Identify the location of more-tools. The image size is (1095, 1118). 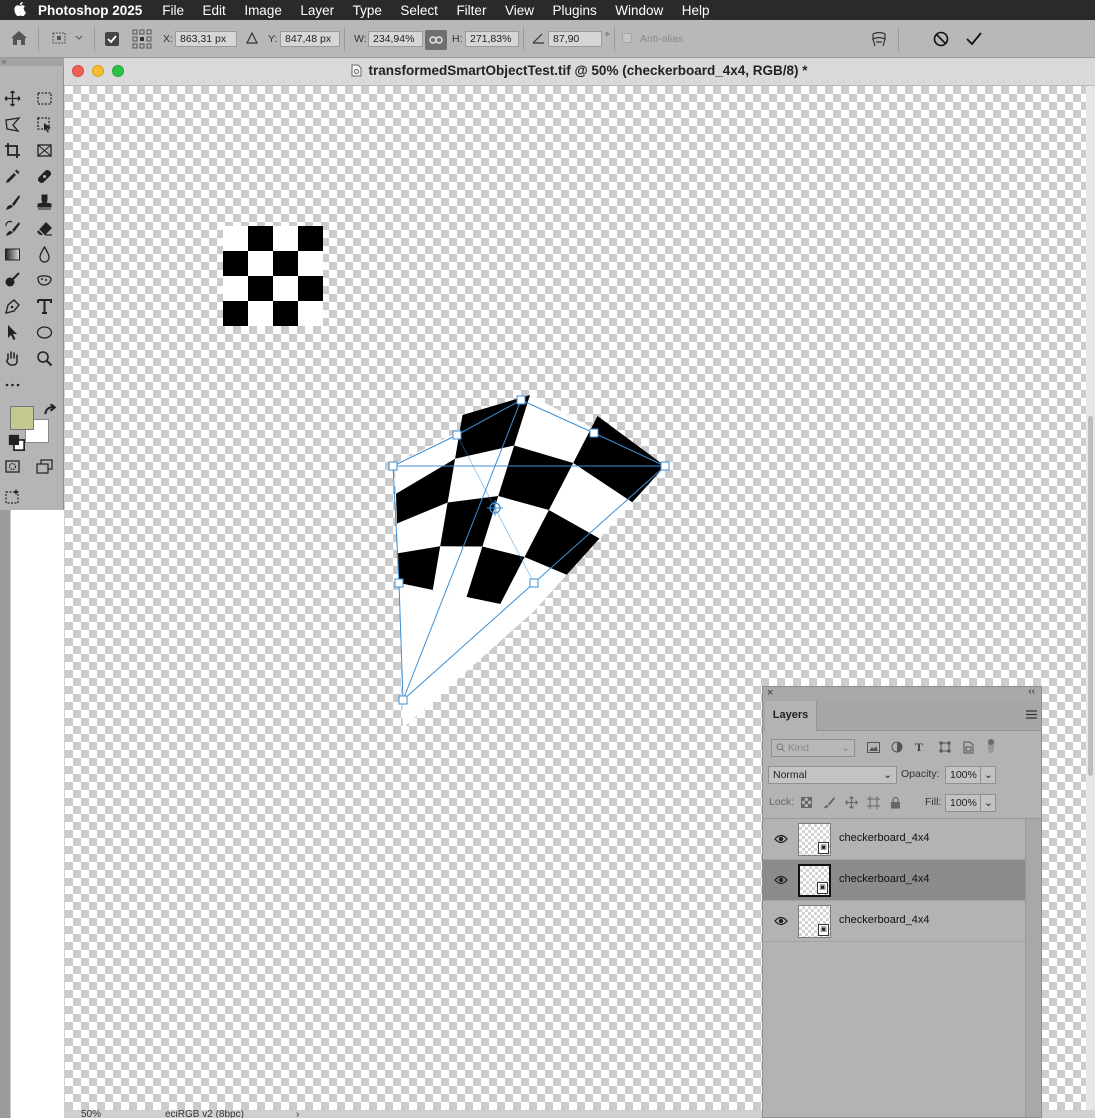
(12, 384).